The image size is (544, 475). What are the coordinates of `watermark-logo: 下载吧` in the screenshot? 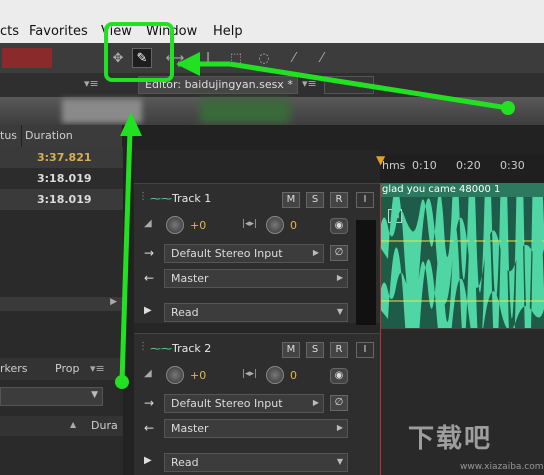 It's located at (450, 439).